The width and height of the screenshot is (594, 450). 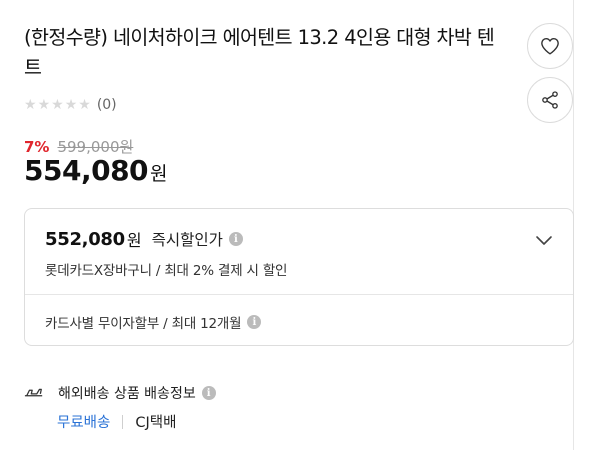 I want to click on star-rating: ★ ★ ★ ★ ★, so click(x=57, y=105).